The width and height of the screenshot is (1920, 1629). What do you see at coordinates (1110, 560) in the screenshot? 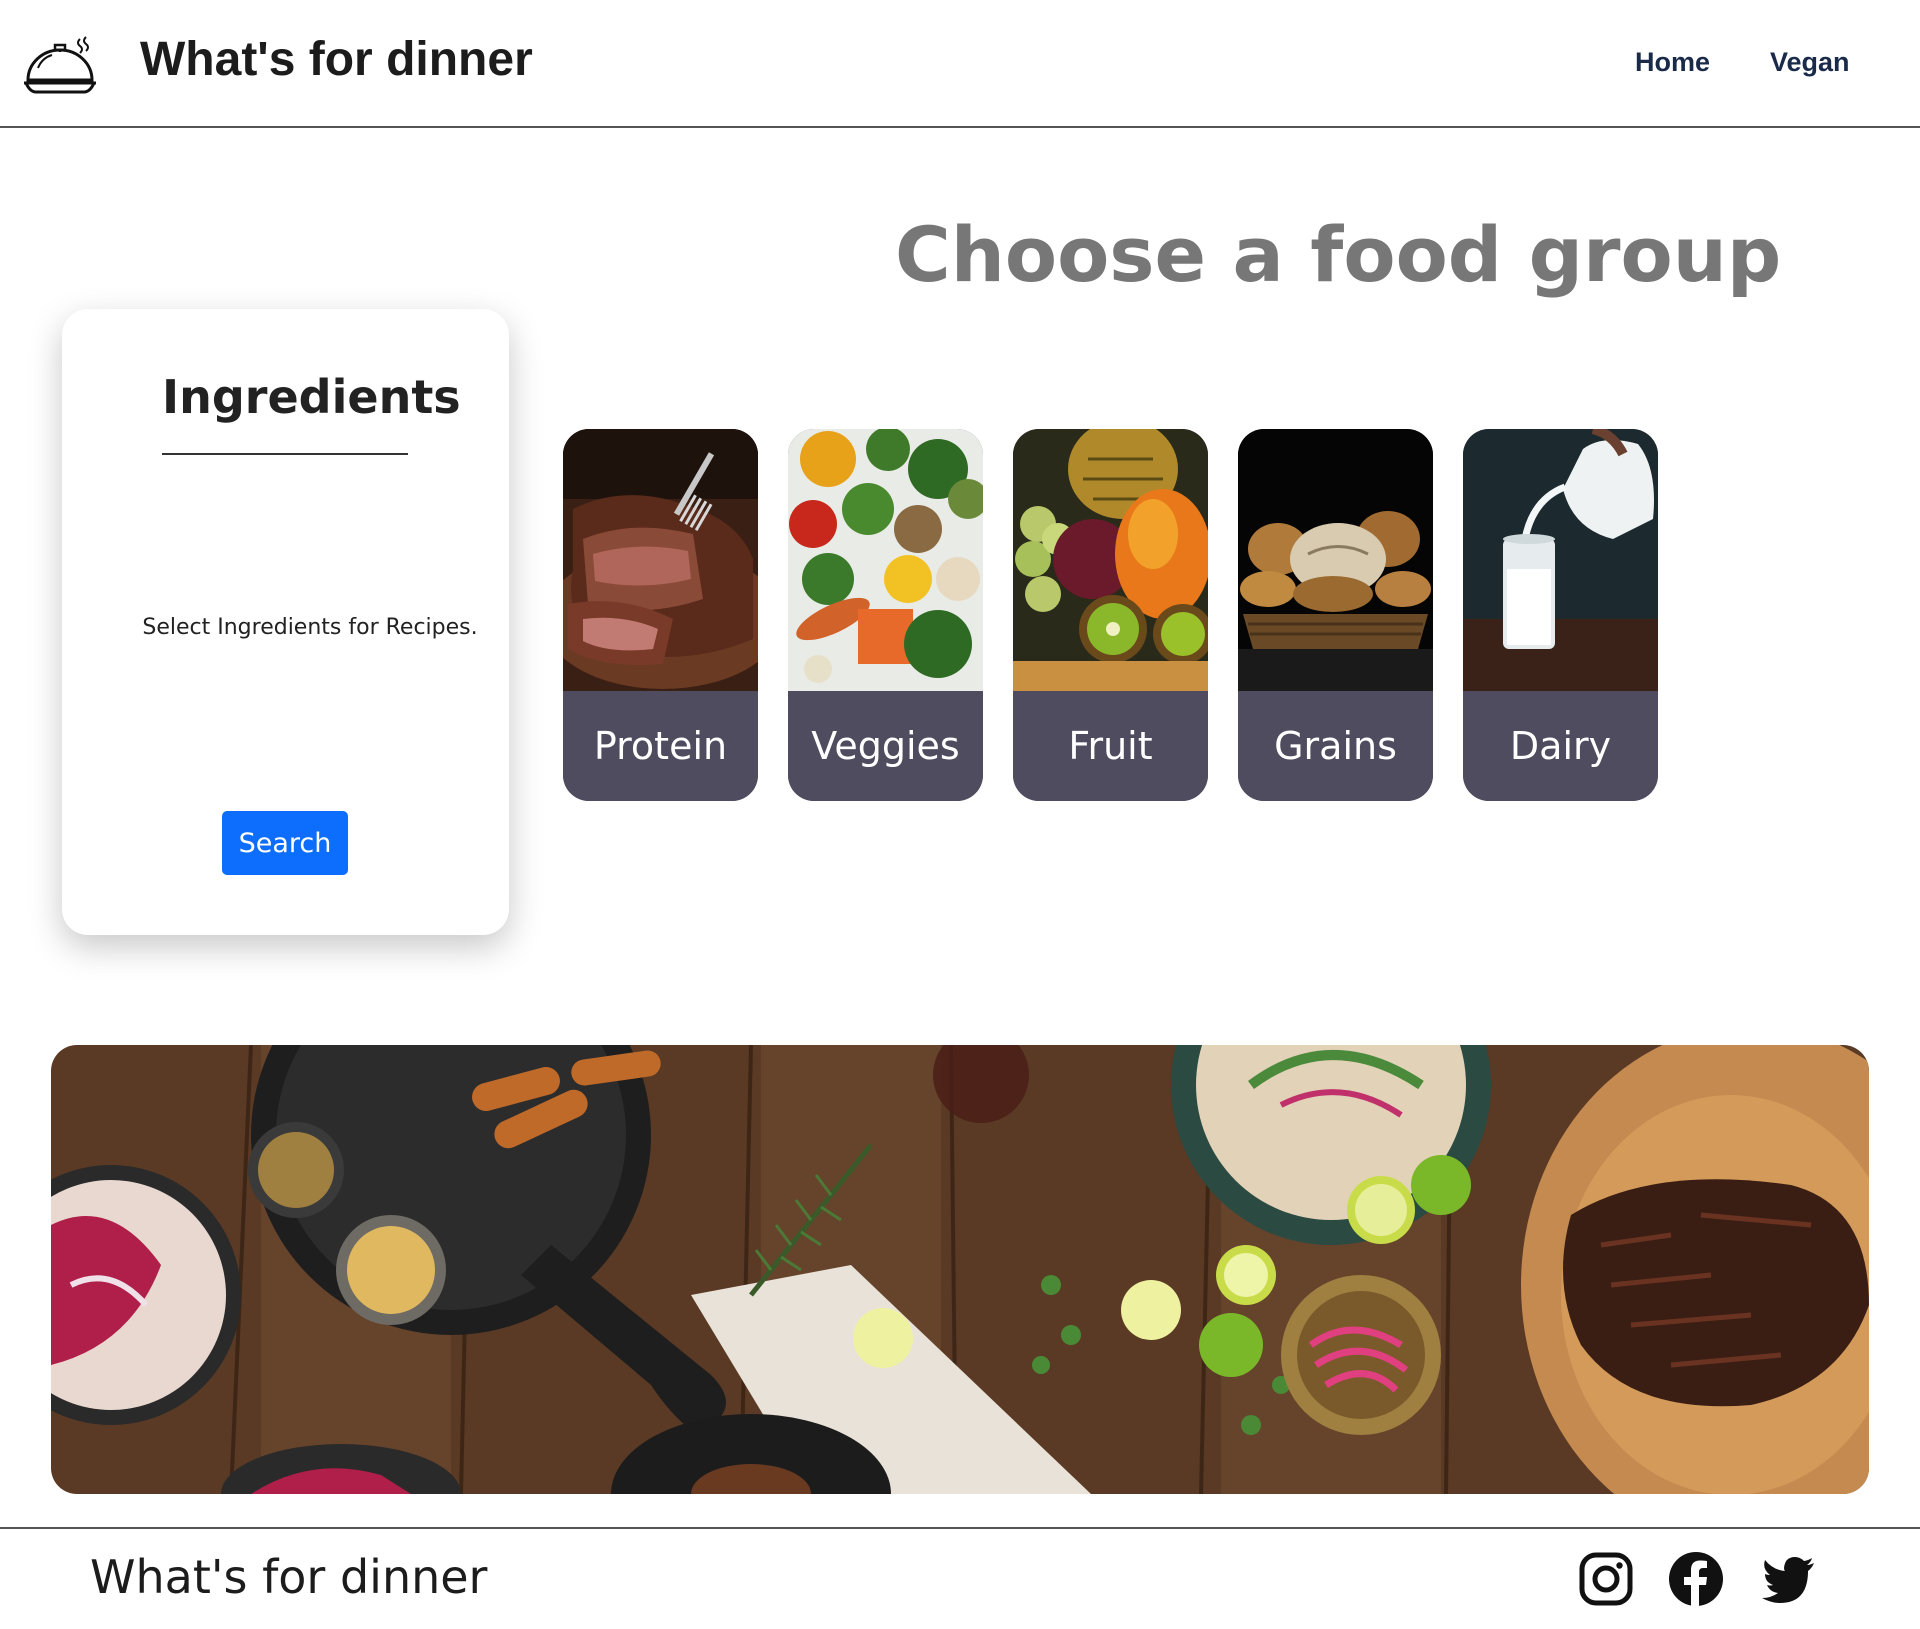
I see `fruit-image` at bounding box center [1110, 560].